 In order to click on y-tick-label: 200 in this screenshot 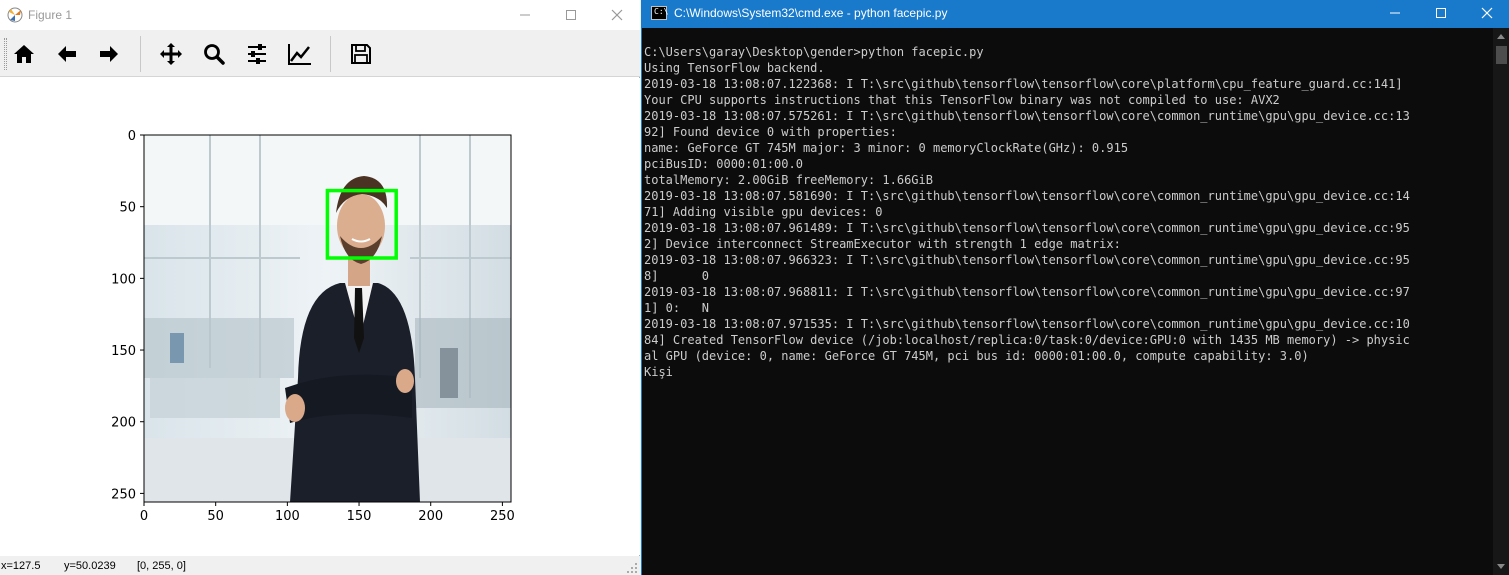, I will do `click(123, 423)`.